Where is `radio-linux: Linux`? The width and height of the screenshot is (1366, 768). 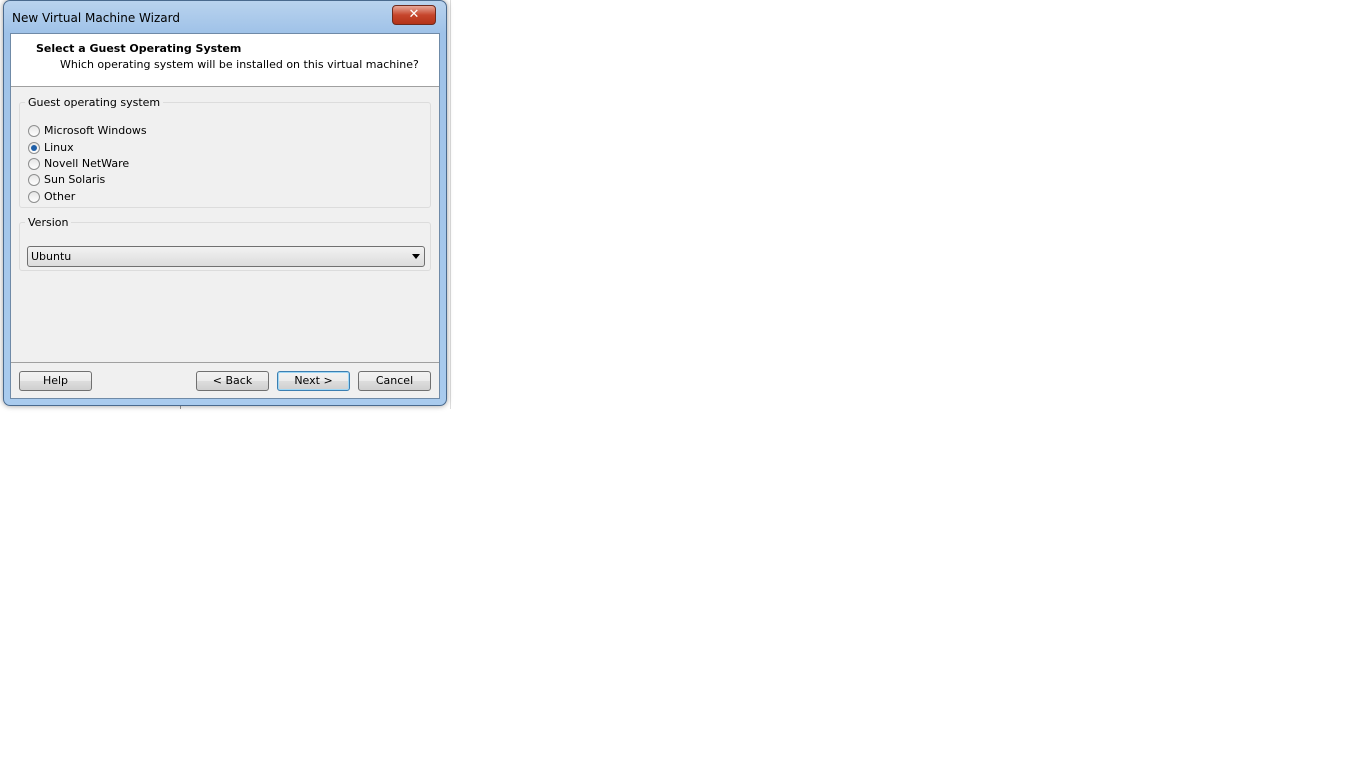
radio-linux: Linux is located at coordinates (51, 147).